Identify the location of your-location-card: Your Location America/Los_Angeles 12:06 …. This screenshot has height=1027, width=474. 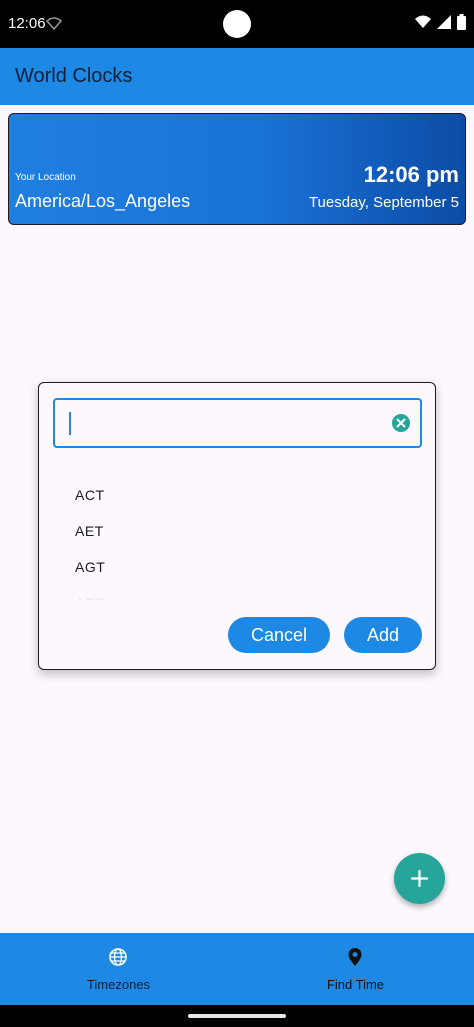
(237, 169).